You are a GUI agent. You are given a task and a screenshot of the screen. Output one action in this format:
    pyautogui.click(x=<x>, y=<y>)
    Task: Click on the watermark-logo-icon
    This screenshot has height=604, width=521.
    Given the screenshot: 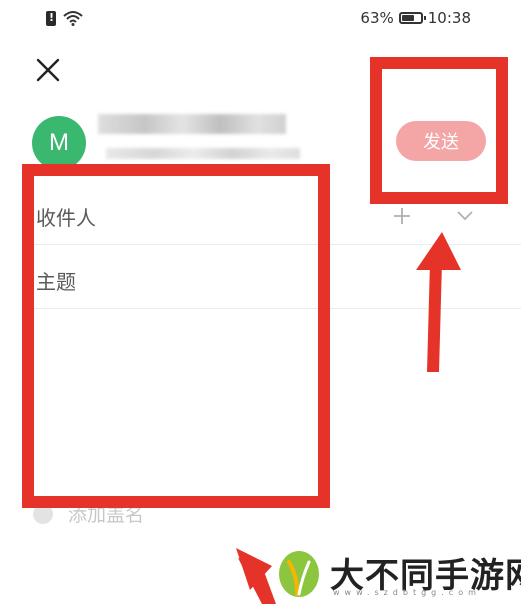 What is the action you would take?
    pyautogui.click(x=299, y=574)
    